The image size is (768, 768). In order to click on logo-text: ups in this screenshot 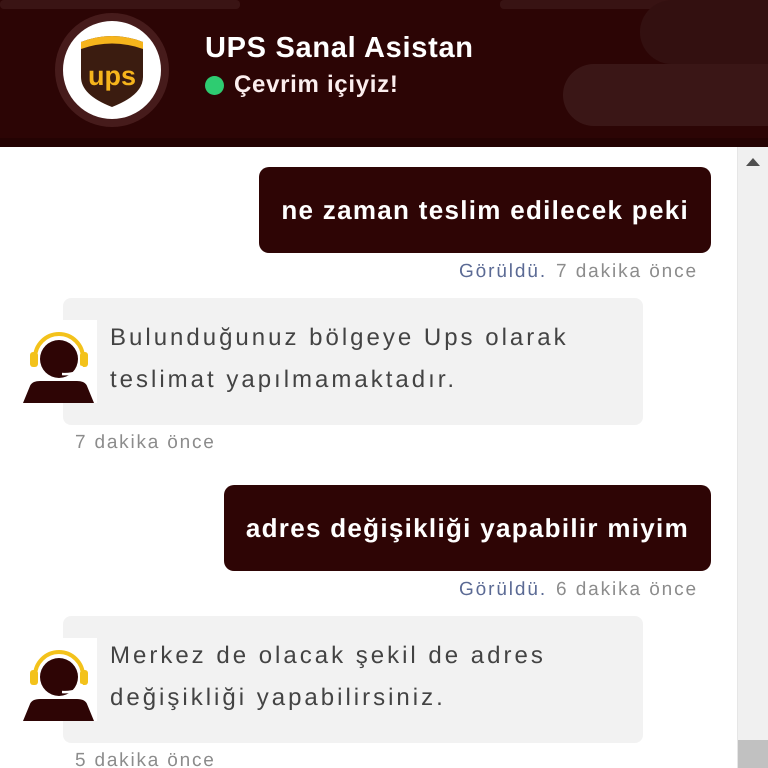, I will do `click(112, 76)`.